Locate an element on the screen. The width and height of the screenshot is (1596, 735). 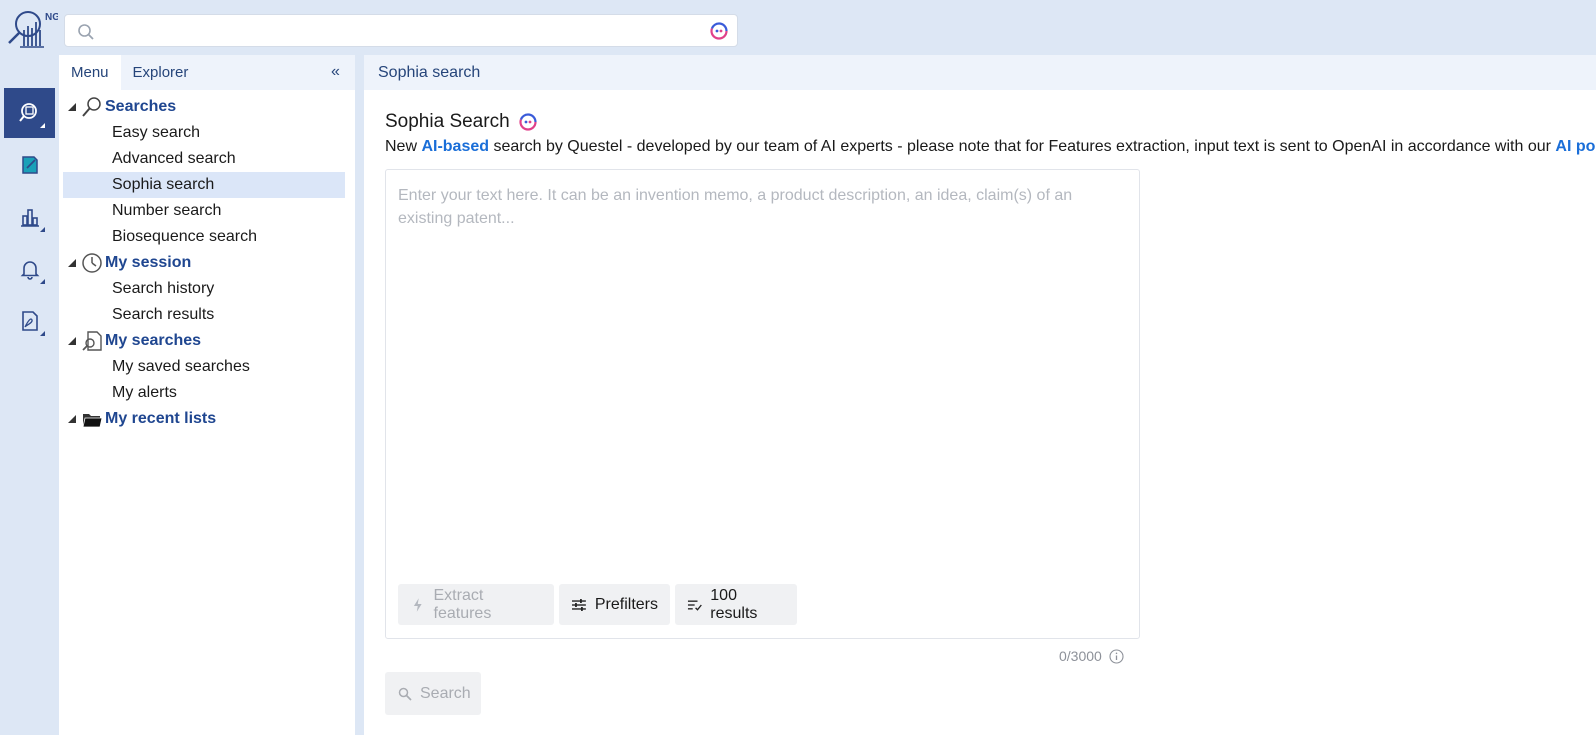
lightning-icon is located at coordinates (417, 604).